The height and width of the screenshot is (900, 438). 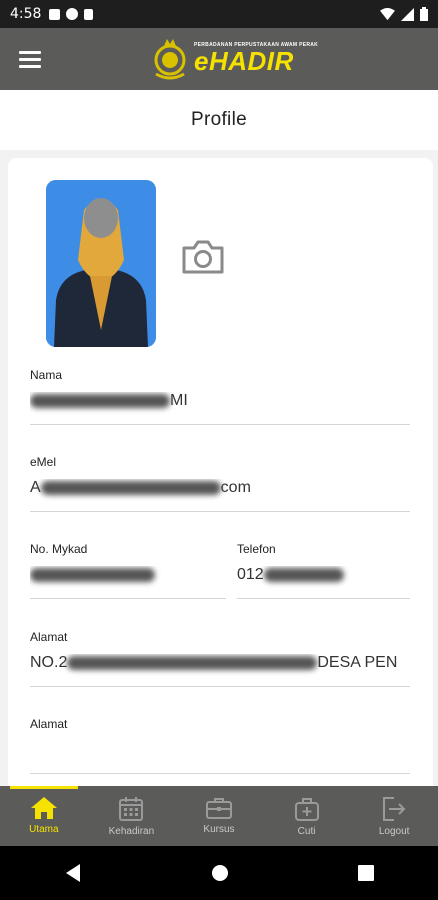 I want to click on home-button-icon, so click(x=220, y=873).